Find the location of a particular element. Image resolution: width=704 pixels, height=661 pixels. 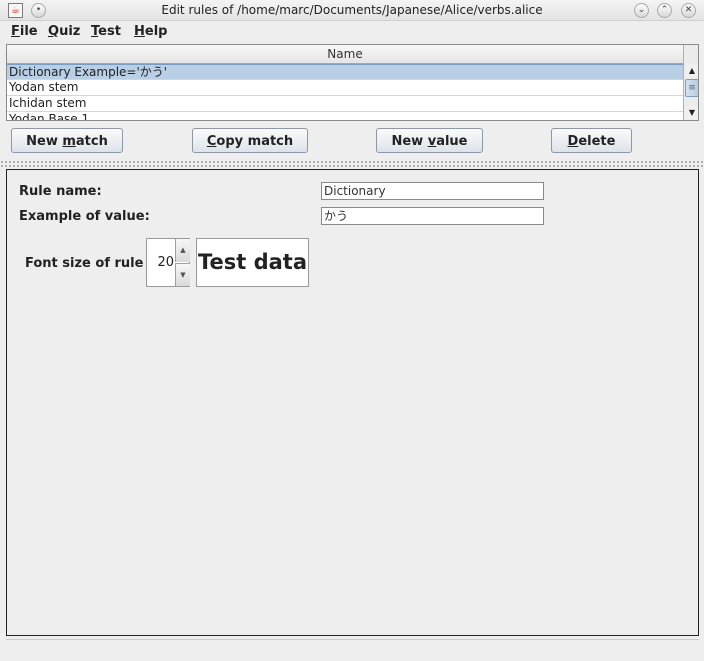

close-button: ✕ is located at coordinates (688, 10).